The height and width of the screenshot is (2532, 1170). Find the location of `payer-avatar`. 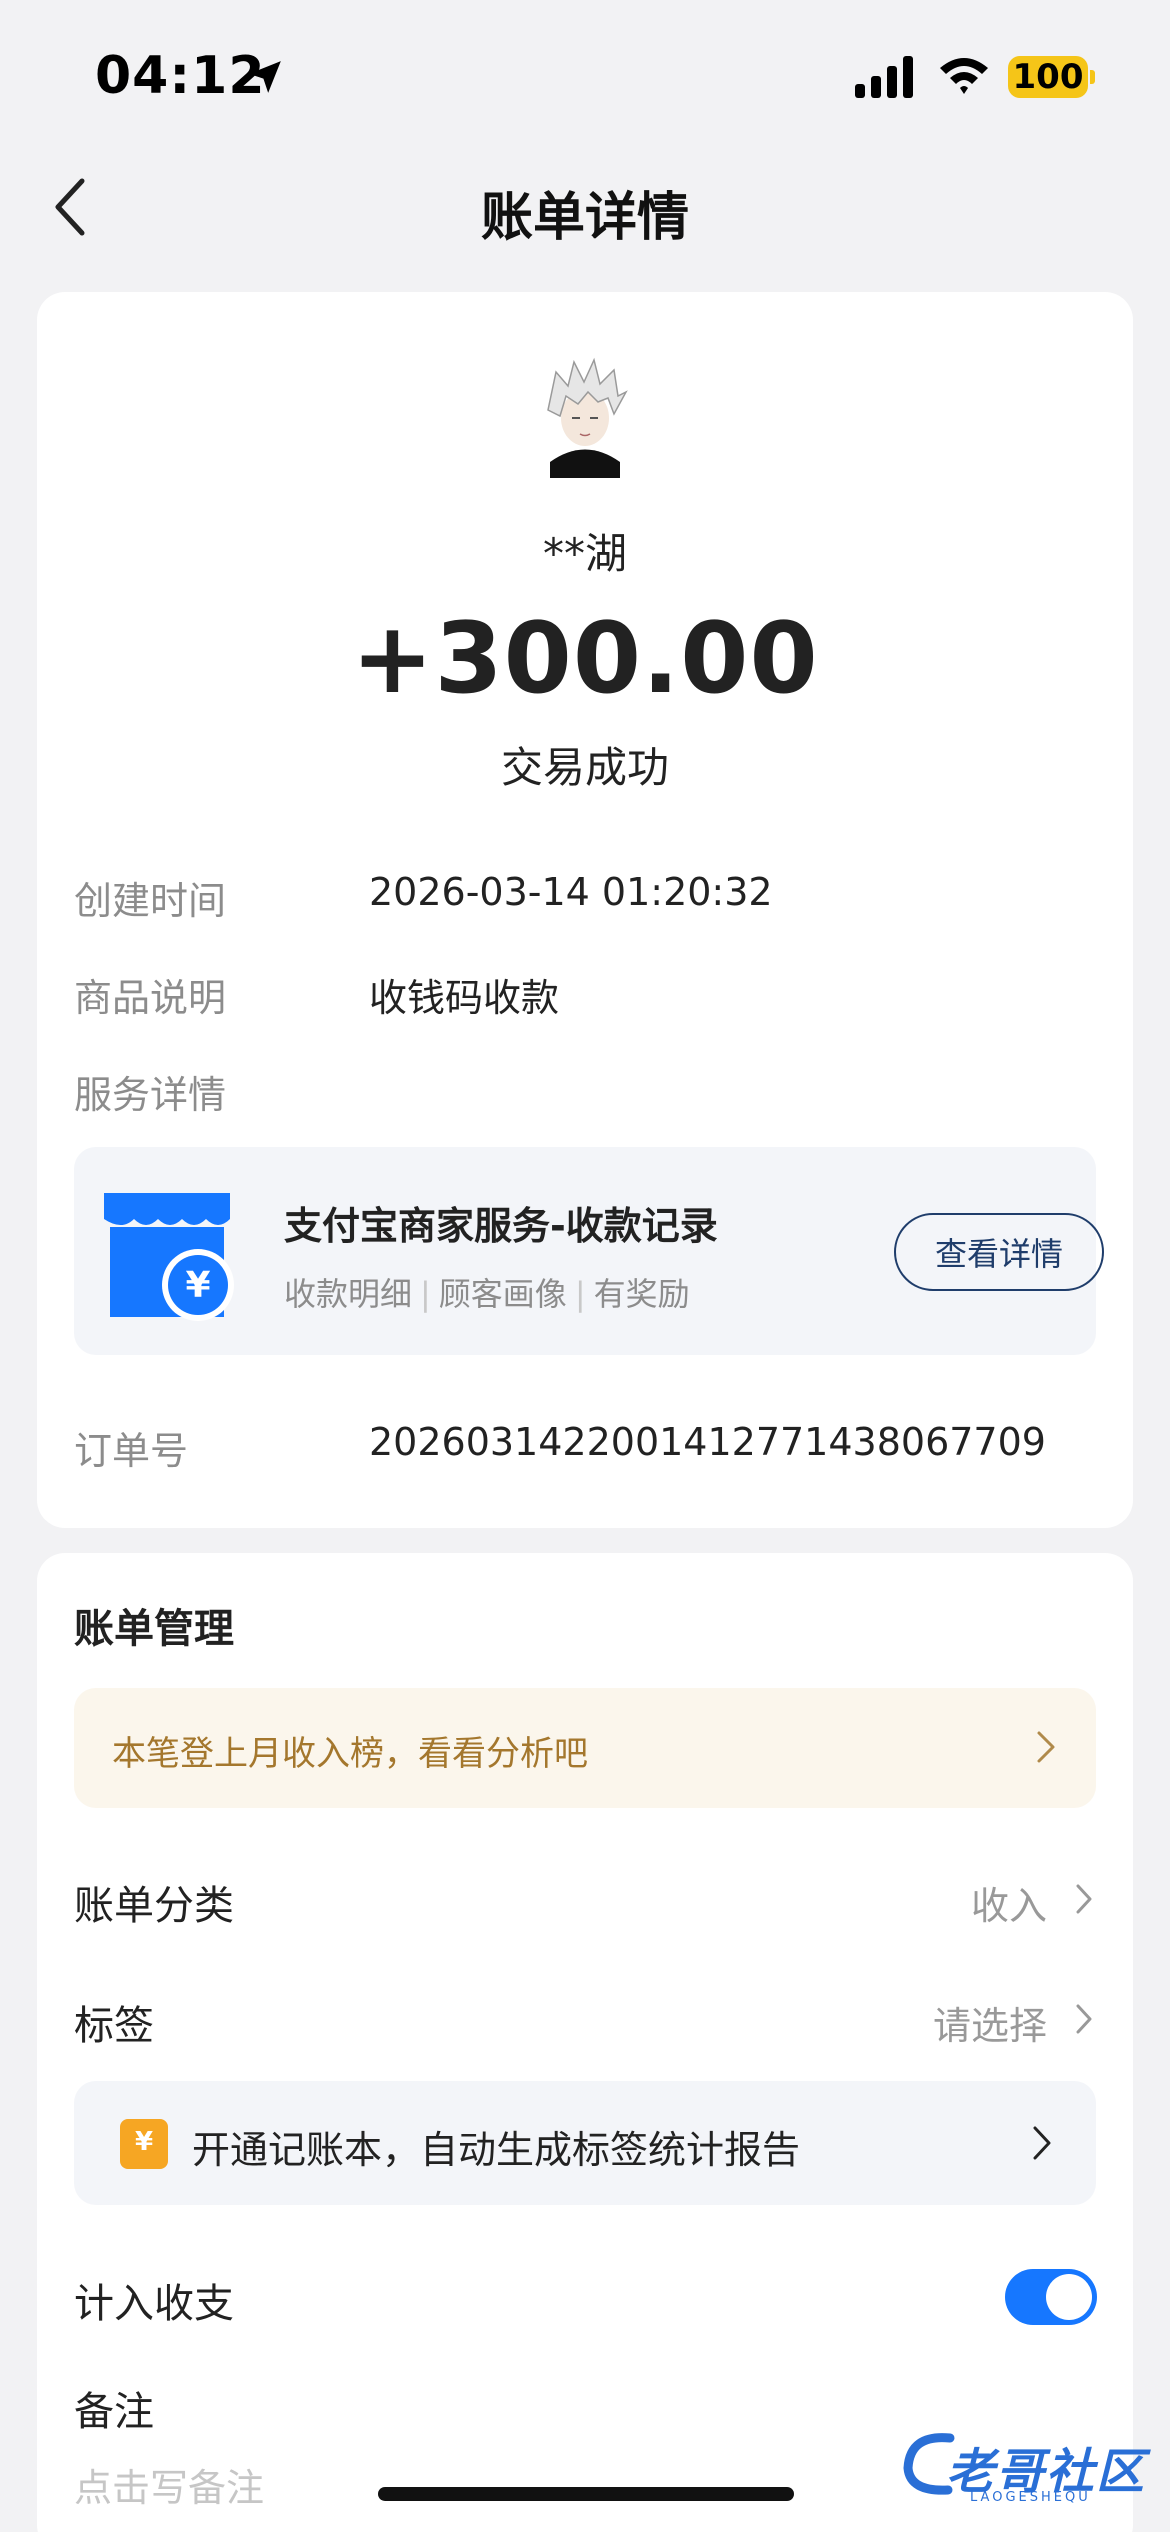

payer-avatar is located at coordinates (585, 415).